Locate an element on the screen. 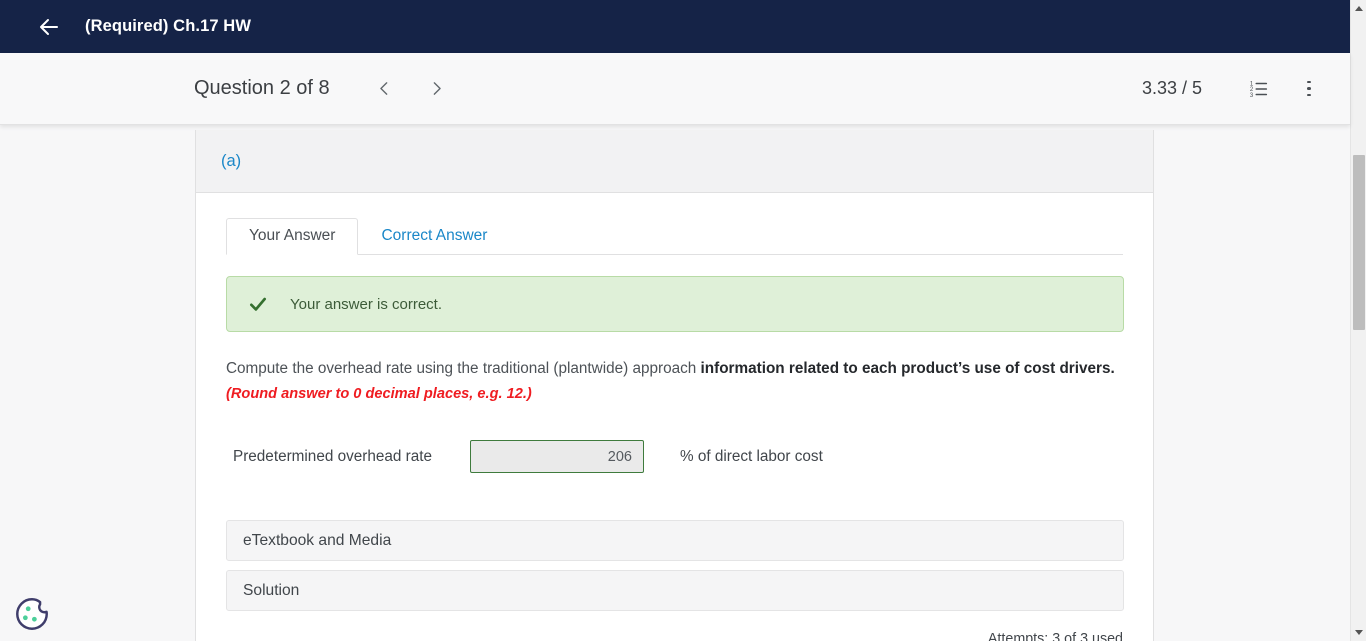  app-header: (Required) Ch.17 HW is located at coordinates (675, 26).